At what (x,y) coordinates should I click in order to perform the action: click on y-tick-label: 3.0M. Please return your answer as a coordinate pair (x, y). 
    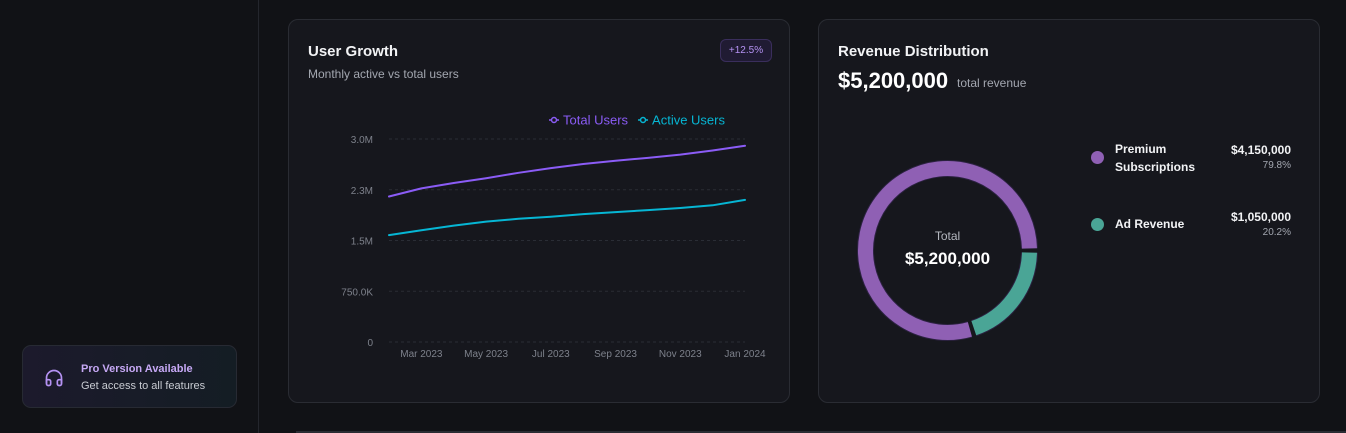
    Looking at the image, I should click on (362, 140).